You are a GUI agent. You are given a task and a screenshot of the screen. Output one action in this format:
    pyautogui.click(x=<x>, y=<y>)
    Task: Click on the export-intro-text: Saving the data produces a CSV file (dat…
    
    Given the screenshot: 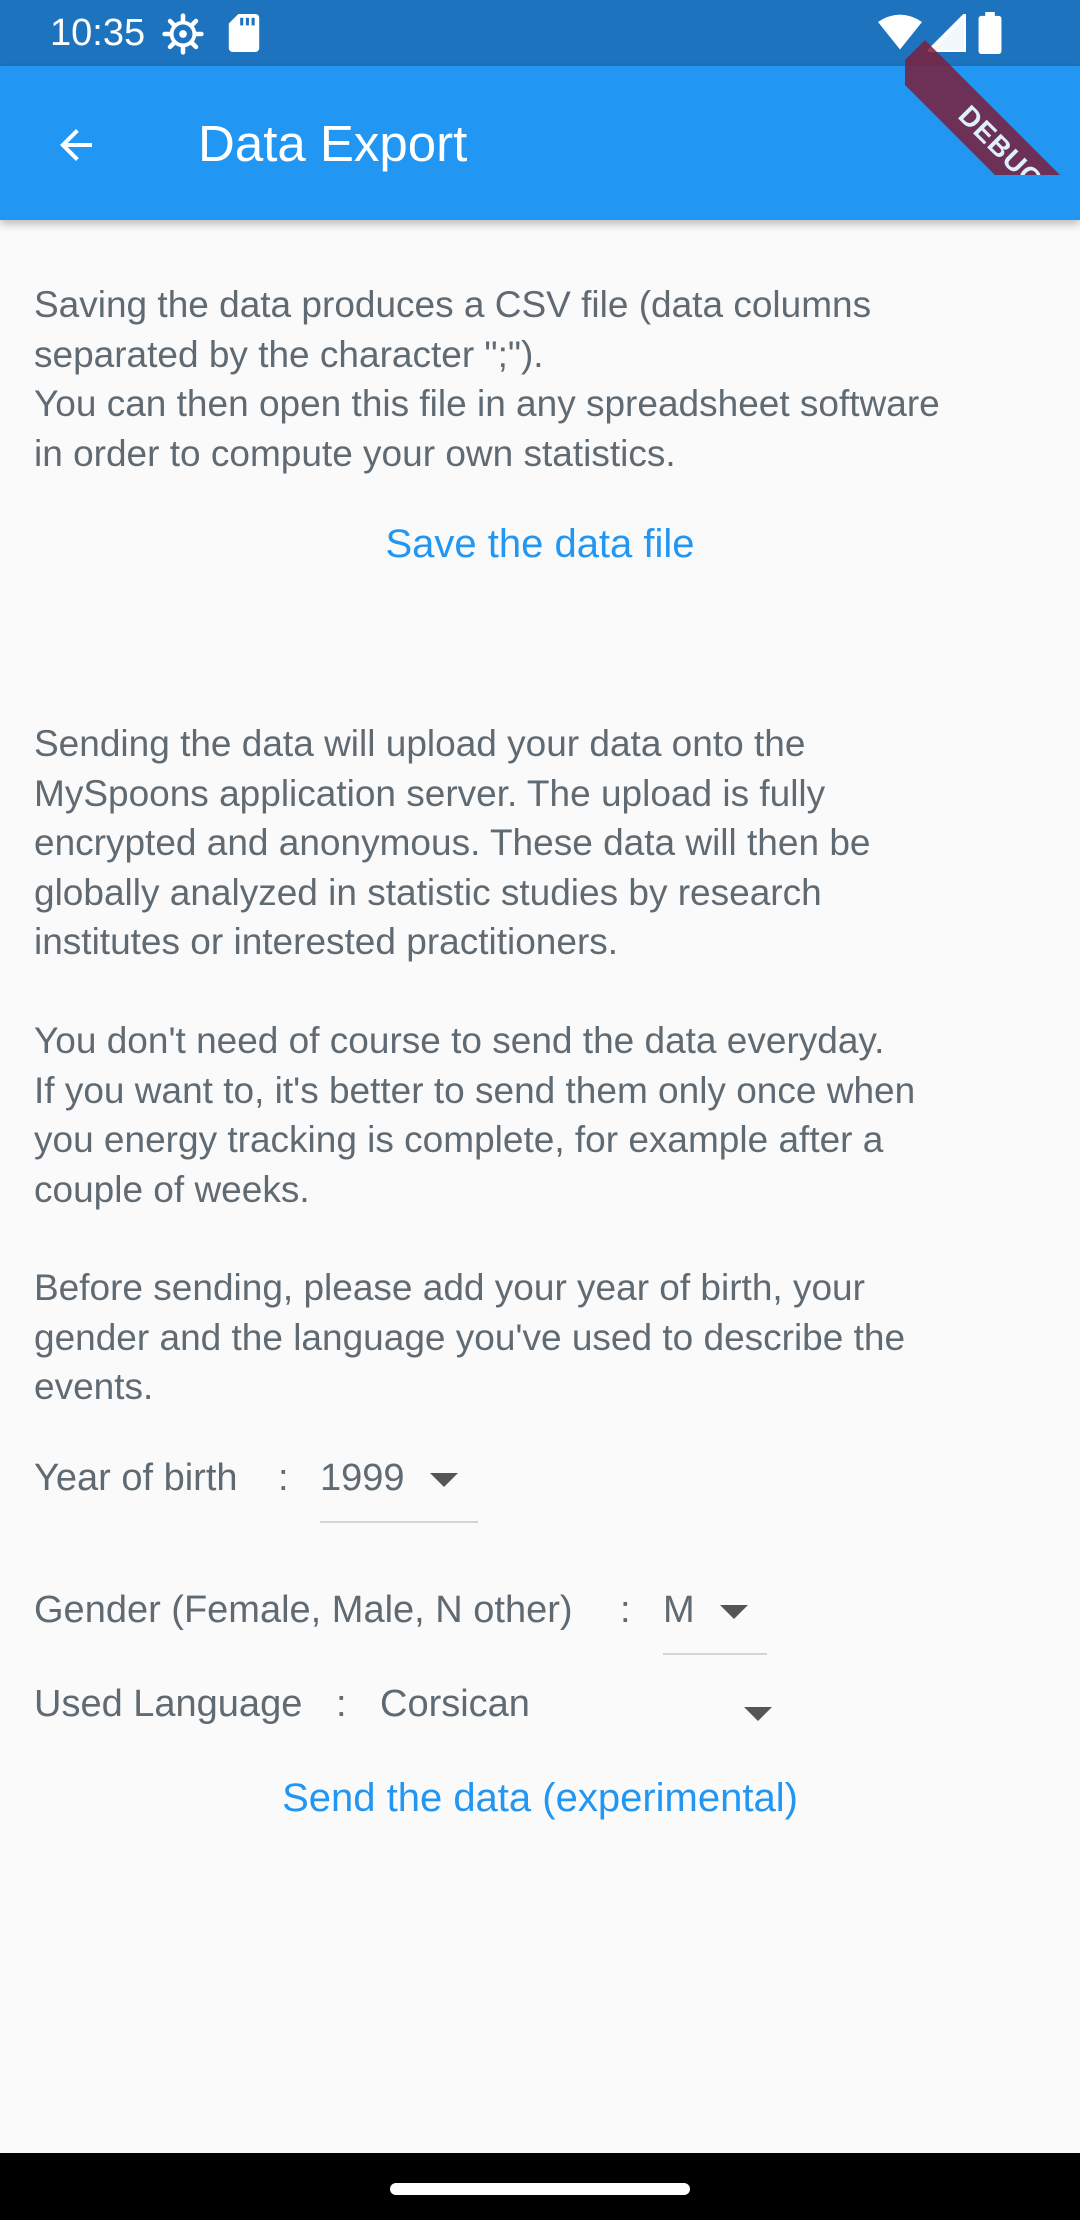 What is the action you would take?
    pyautogui.click(x=487, y=379)
    